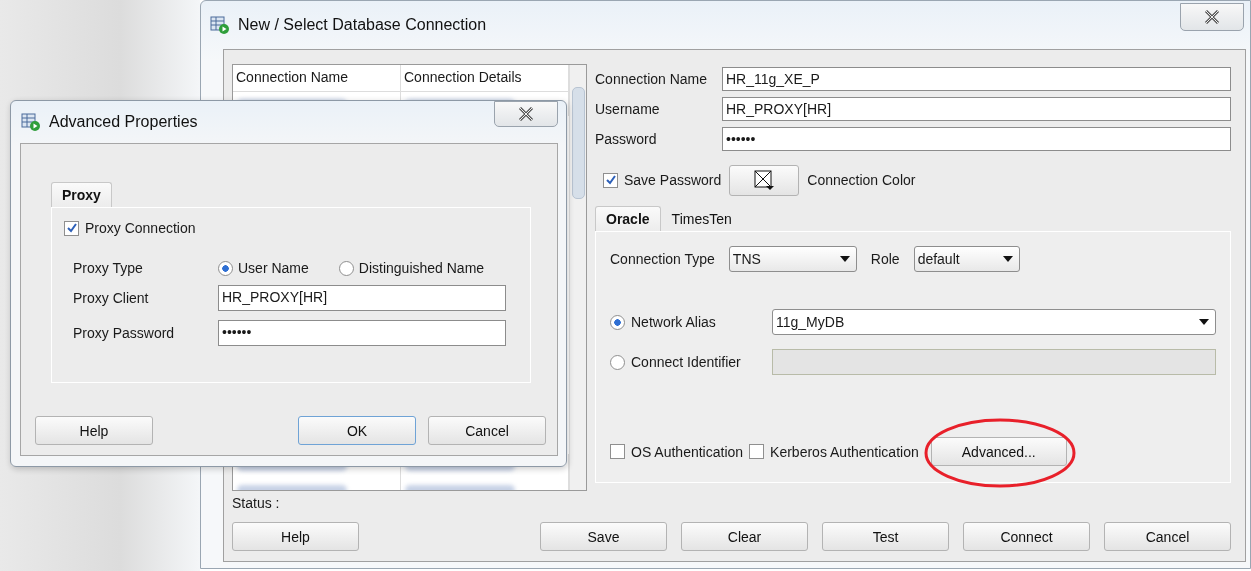 The image size is (1251, 571). I want to click on input-field: HR_11g_XE_P, so click(976, 79).